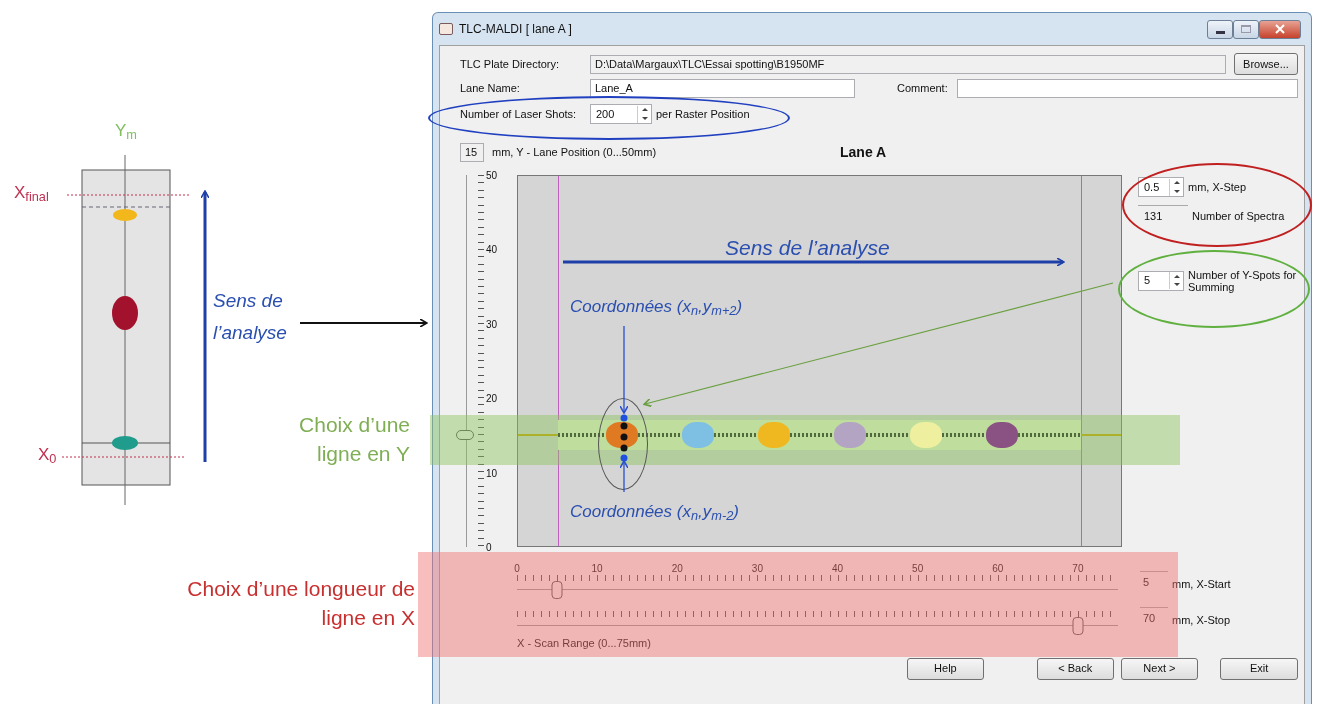 The width and height of the screenshot is (1322, 704). What do you see at coordinates (1220, 29) in the screenshot?
I see `minimize-button` at bounding box center [1220, 29].